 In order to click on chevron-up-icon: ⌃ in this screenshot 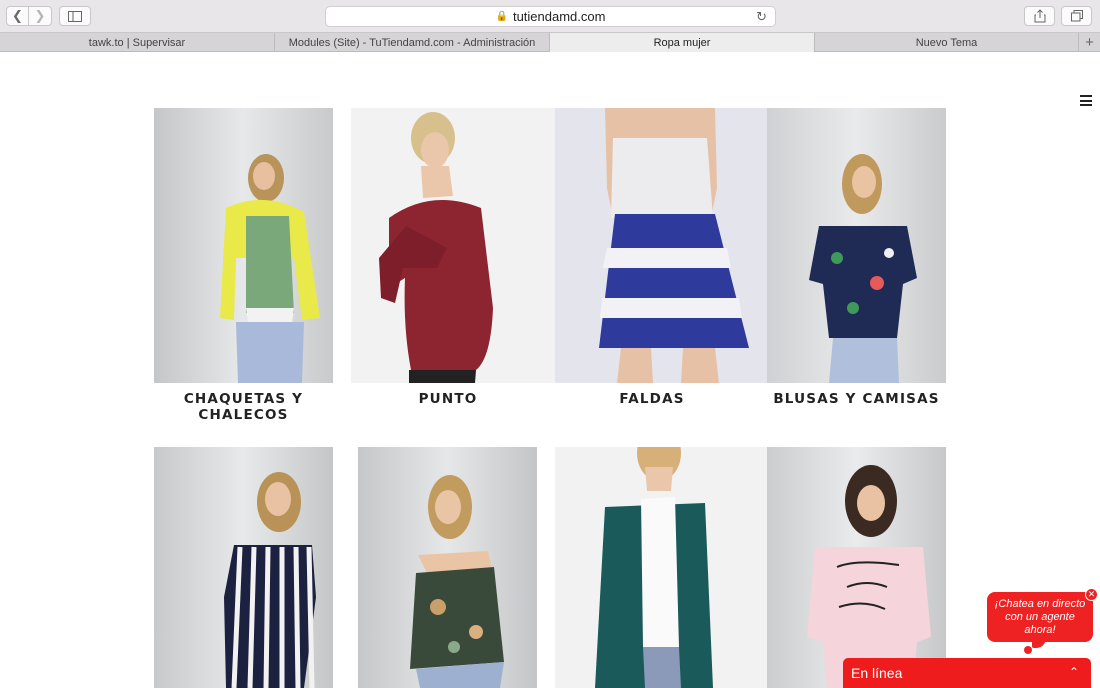, I will do `click(1074, 672)`.